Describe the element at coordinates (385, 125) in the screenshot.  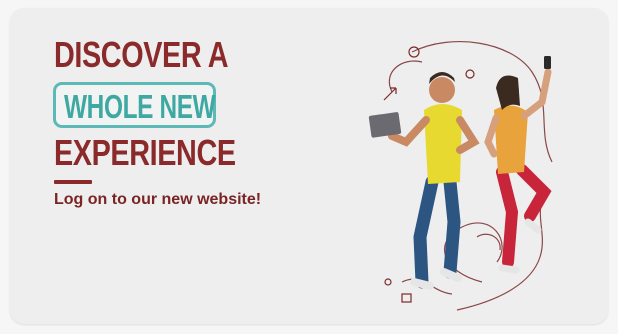
I see `laptop-icon` at that location.